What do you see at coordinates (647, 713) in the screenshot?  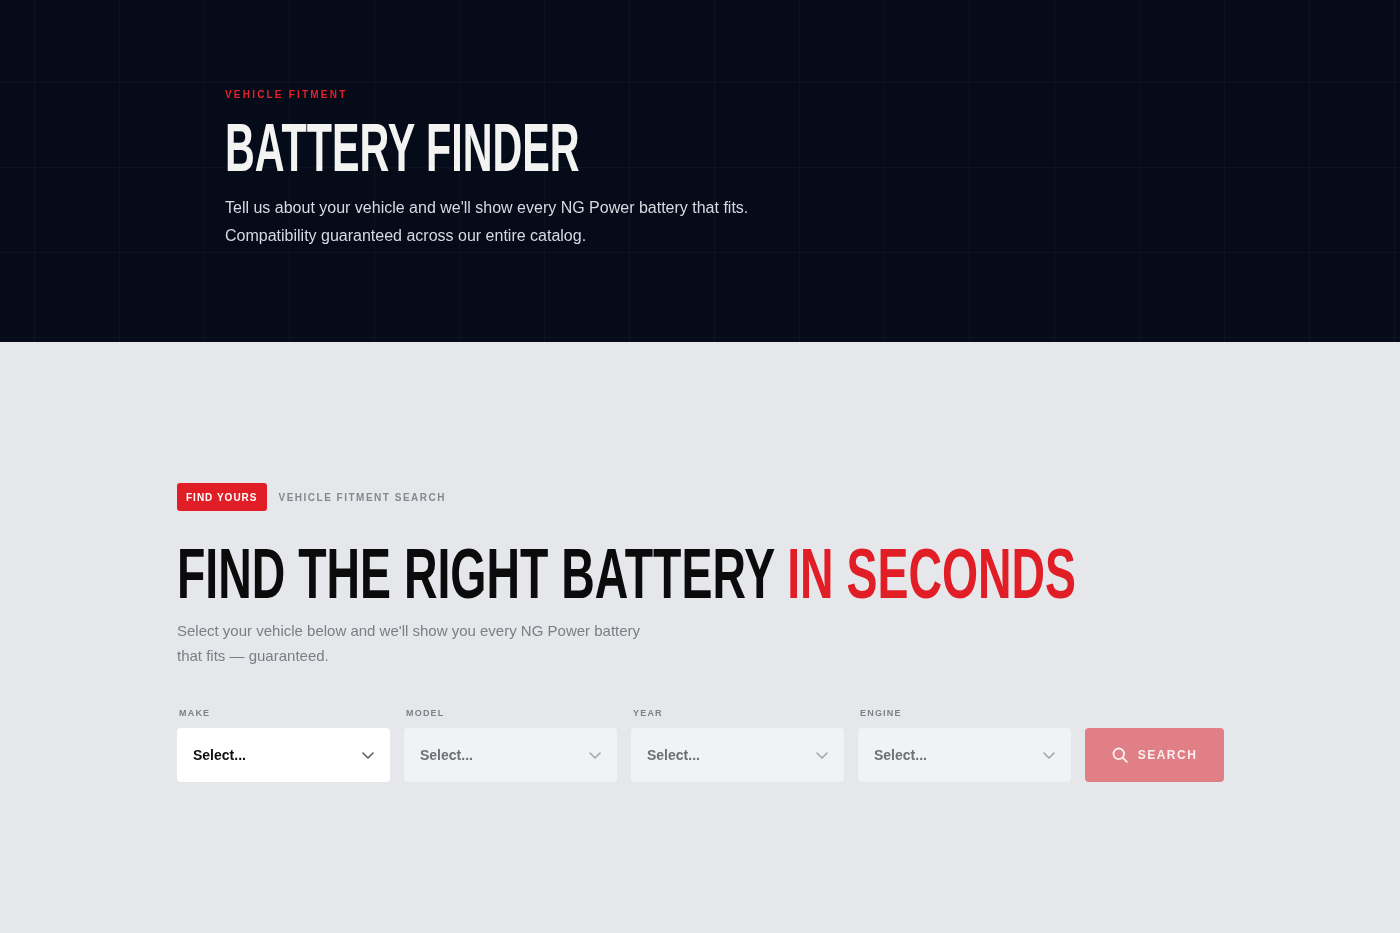 I see `field-label: YEAR` at bounding box center [647, 713].